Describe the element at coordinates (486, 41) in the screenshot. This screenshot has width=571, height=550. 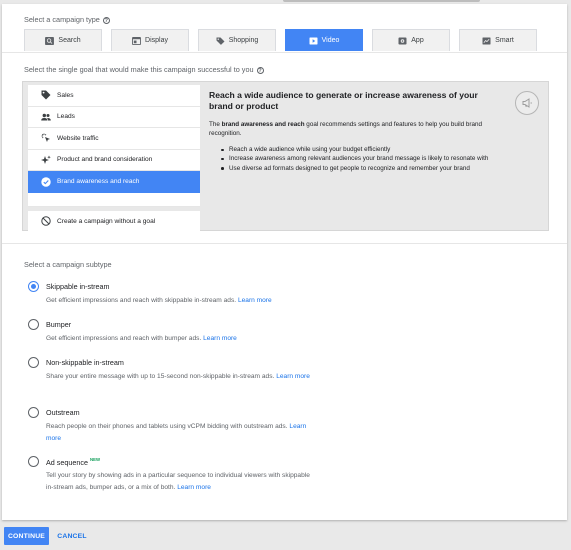
I see `smart-icon` at that location.